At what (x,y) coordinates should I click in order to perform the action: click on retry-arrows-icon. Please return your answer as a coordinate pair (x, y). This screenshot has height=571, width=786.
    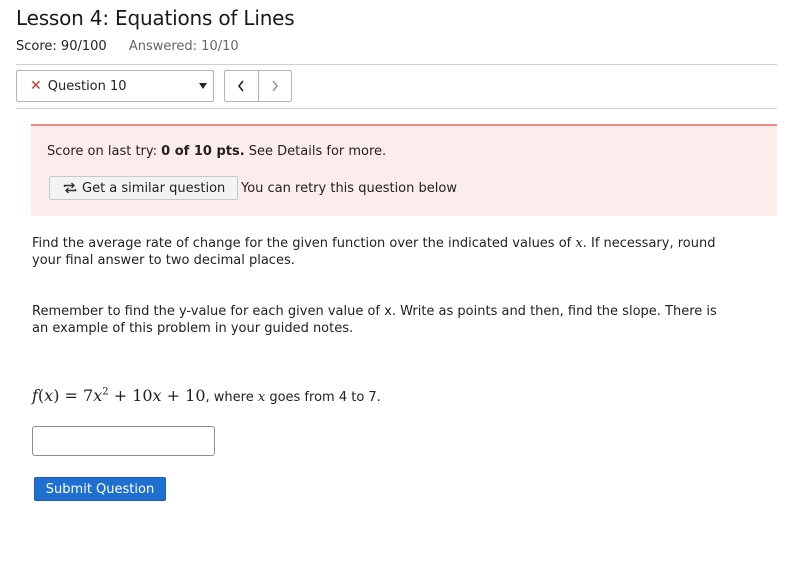
    Looking at the image, I should click on (70, 188).